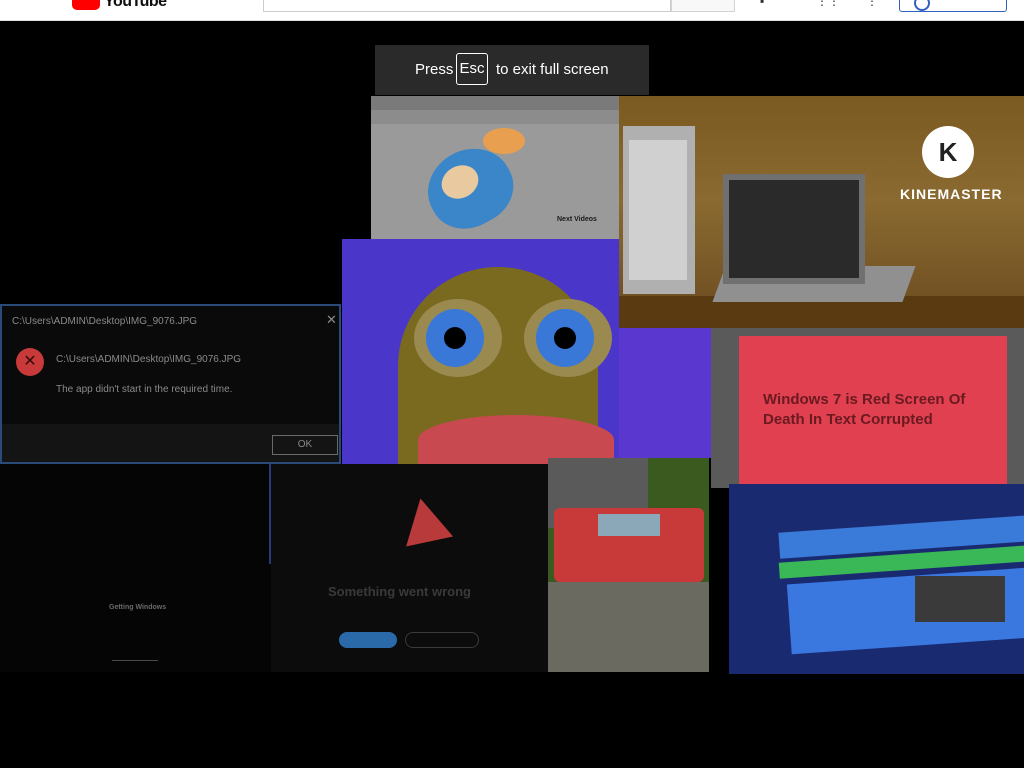  Describe the element at coordinates (305, 445) in the screenshot. I see `error-dialog-ok-button: OK` at that location.